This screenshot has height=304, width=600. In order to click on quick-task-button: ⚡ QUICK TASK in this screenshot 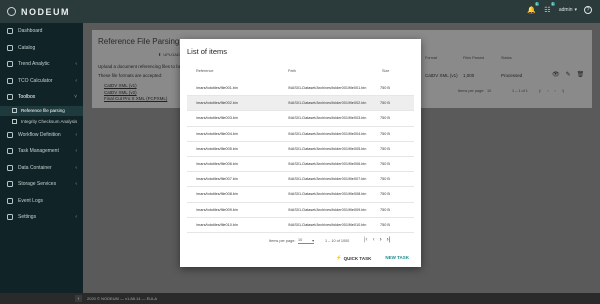, I will do `click(353, 258)`.